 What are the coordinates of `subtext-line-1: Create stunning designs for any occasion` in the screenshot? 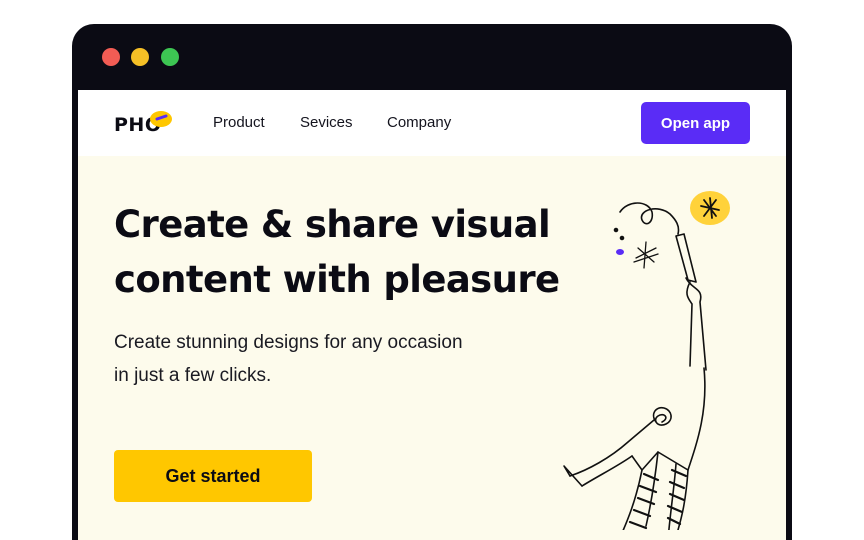 It's located at (288, 342).